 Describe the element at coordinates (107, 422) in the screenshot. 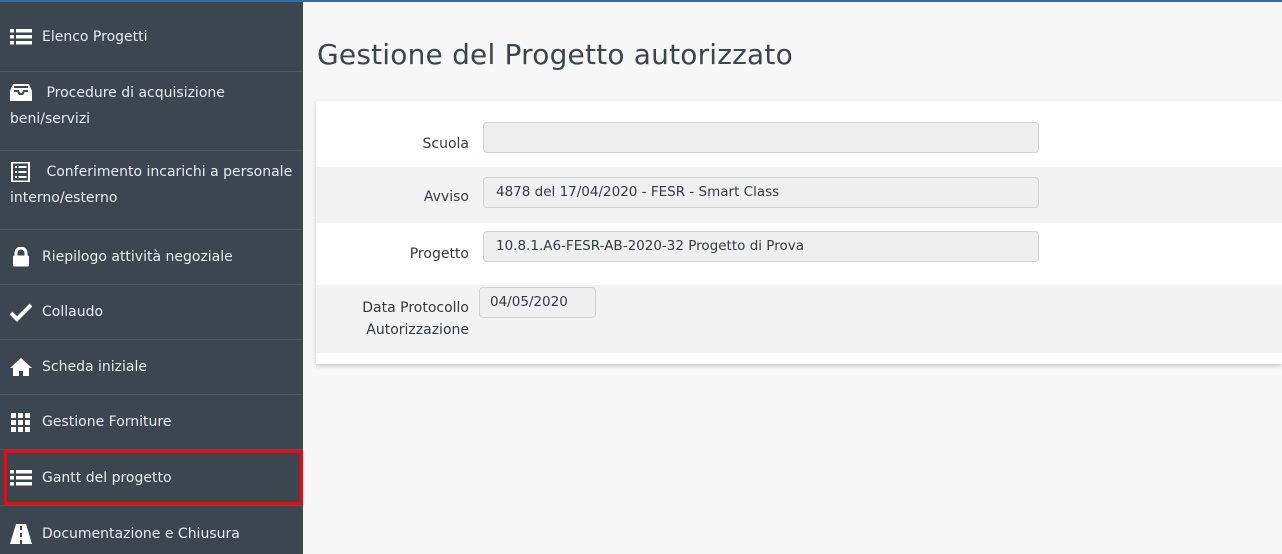

I see `sidebar-item-label: Gestione Forniture` at that location.